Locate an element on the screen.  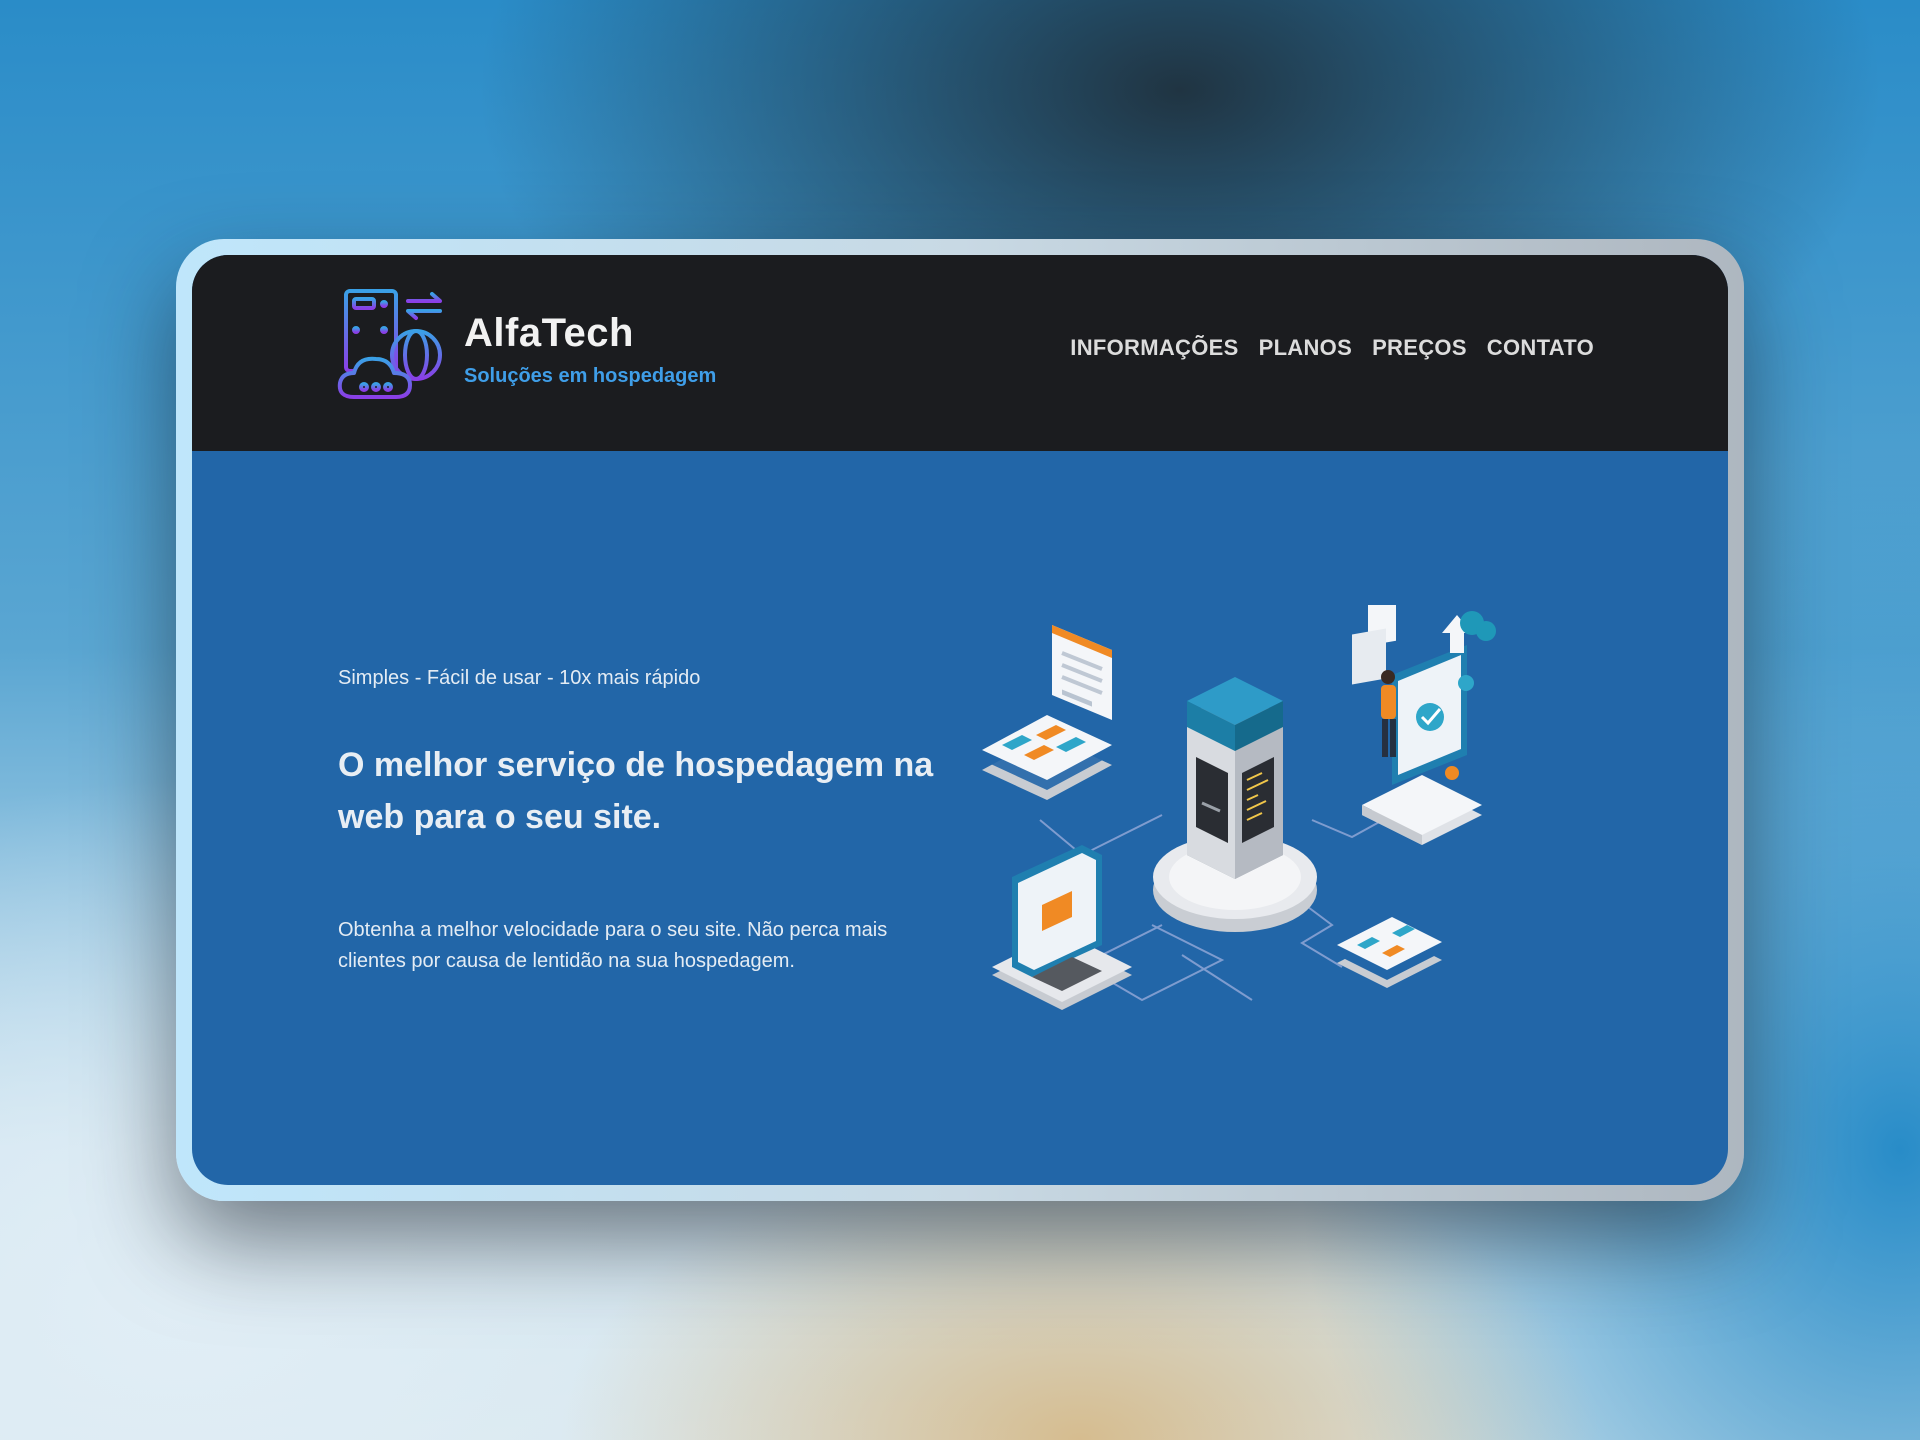
nav-item-precos: PREÇOS is located at coordinates (1419, 348).